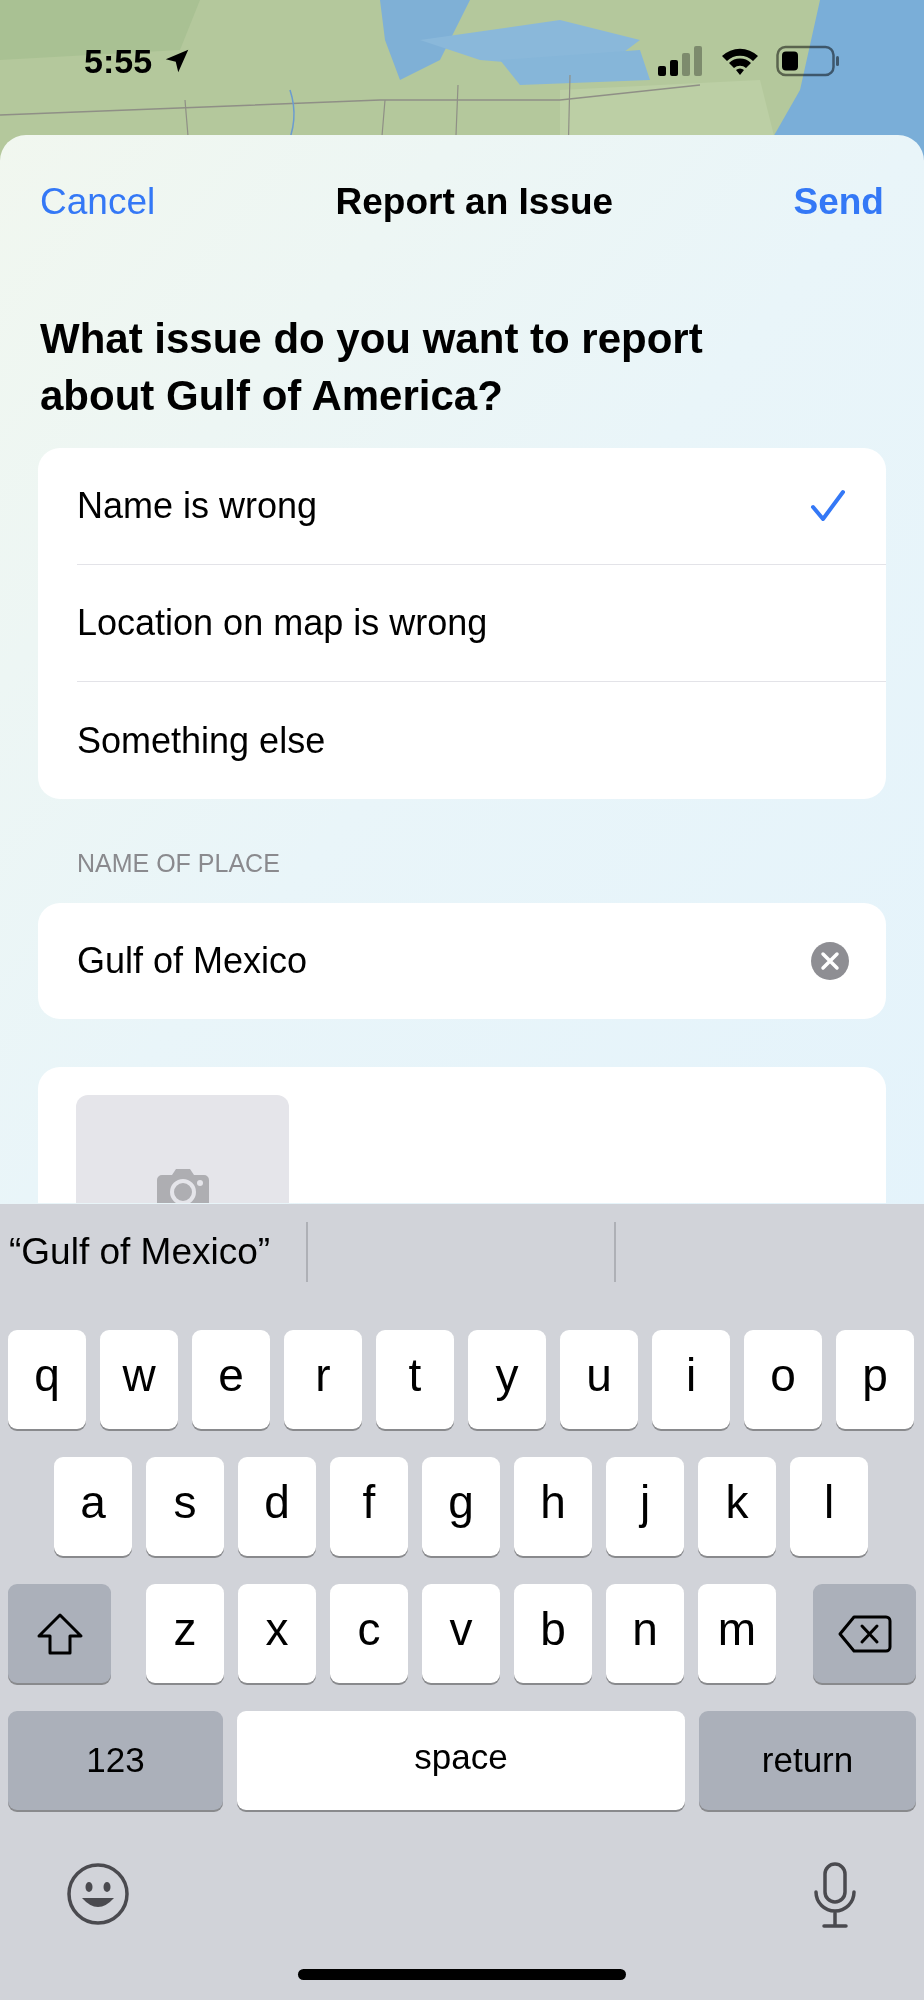  I want to click on key: x, so click(277, 1633).